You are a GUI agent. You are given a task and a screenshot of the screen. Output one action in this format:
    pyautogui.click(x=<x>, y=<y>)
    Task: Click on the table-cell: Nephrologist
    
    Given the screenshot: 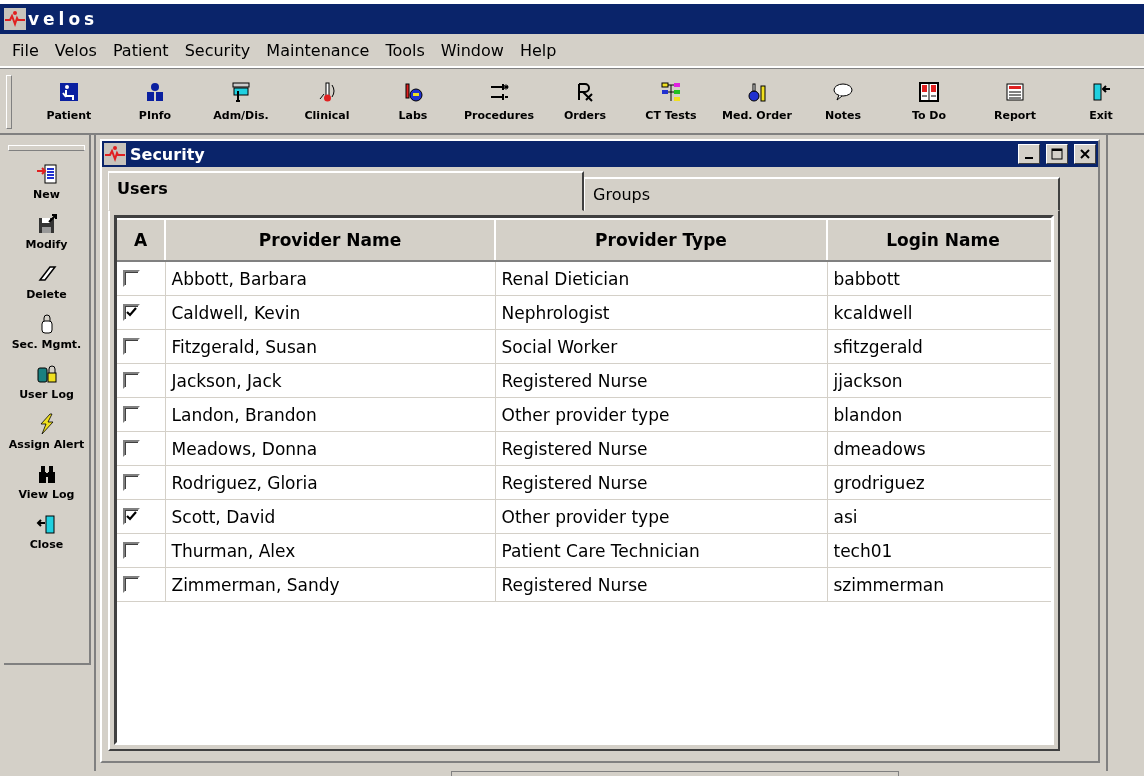 What is the action you would take?
    pyautogui.click(x=661, y=312)
    